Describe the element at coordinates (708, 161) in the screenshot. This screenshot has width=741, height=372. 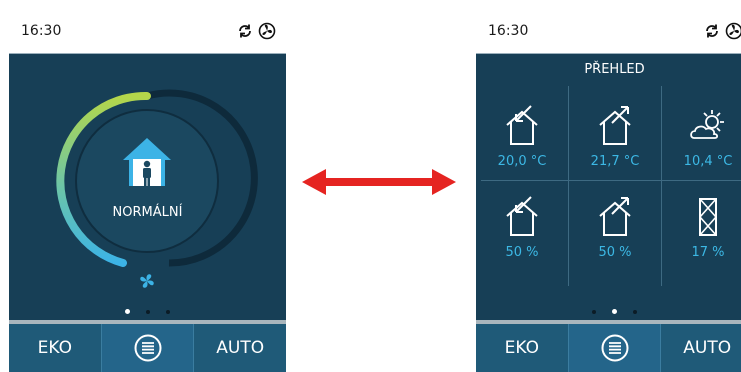
I see `temperature-value: 10,4 °C` at that location.